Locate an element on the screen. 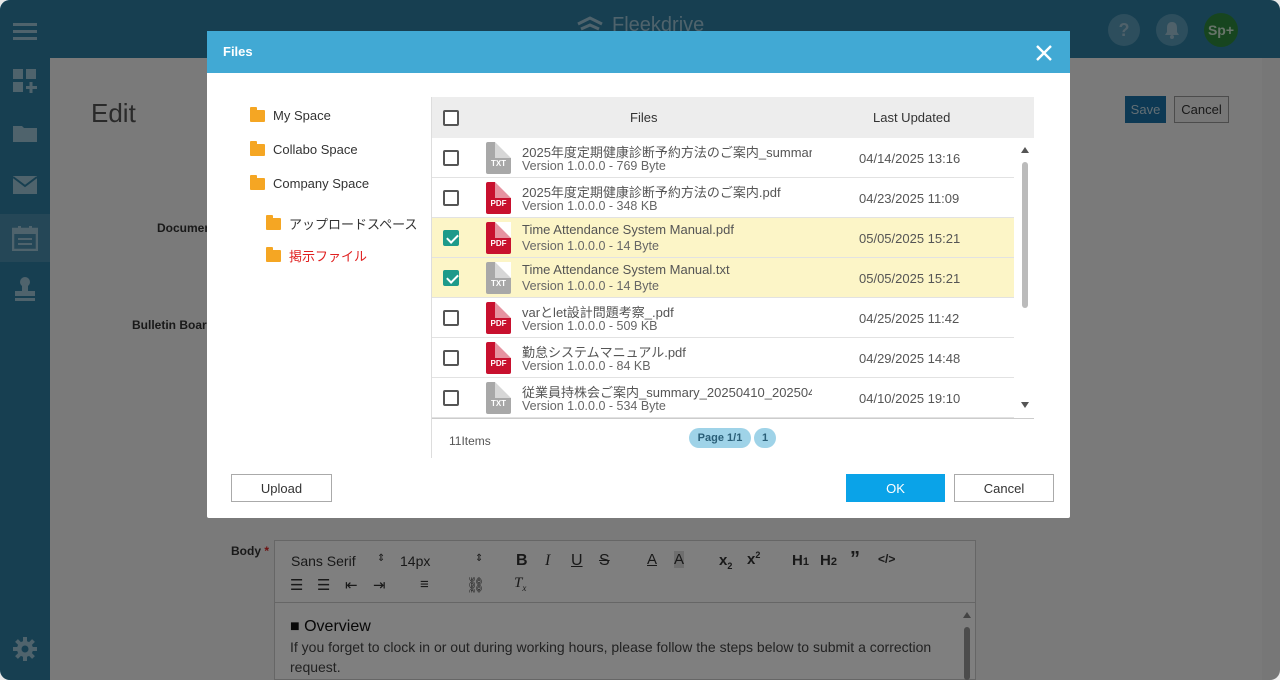  tree-item-upload-space: アップロードスペース is located at coordinates (341, 223).